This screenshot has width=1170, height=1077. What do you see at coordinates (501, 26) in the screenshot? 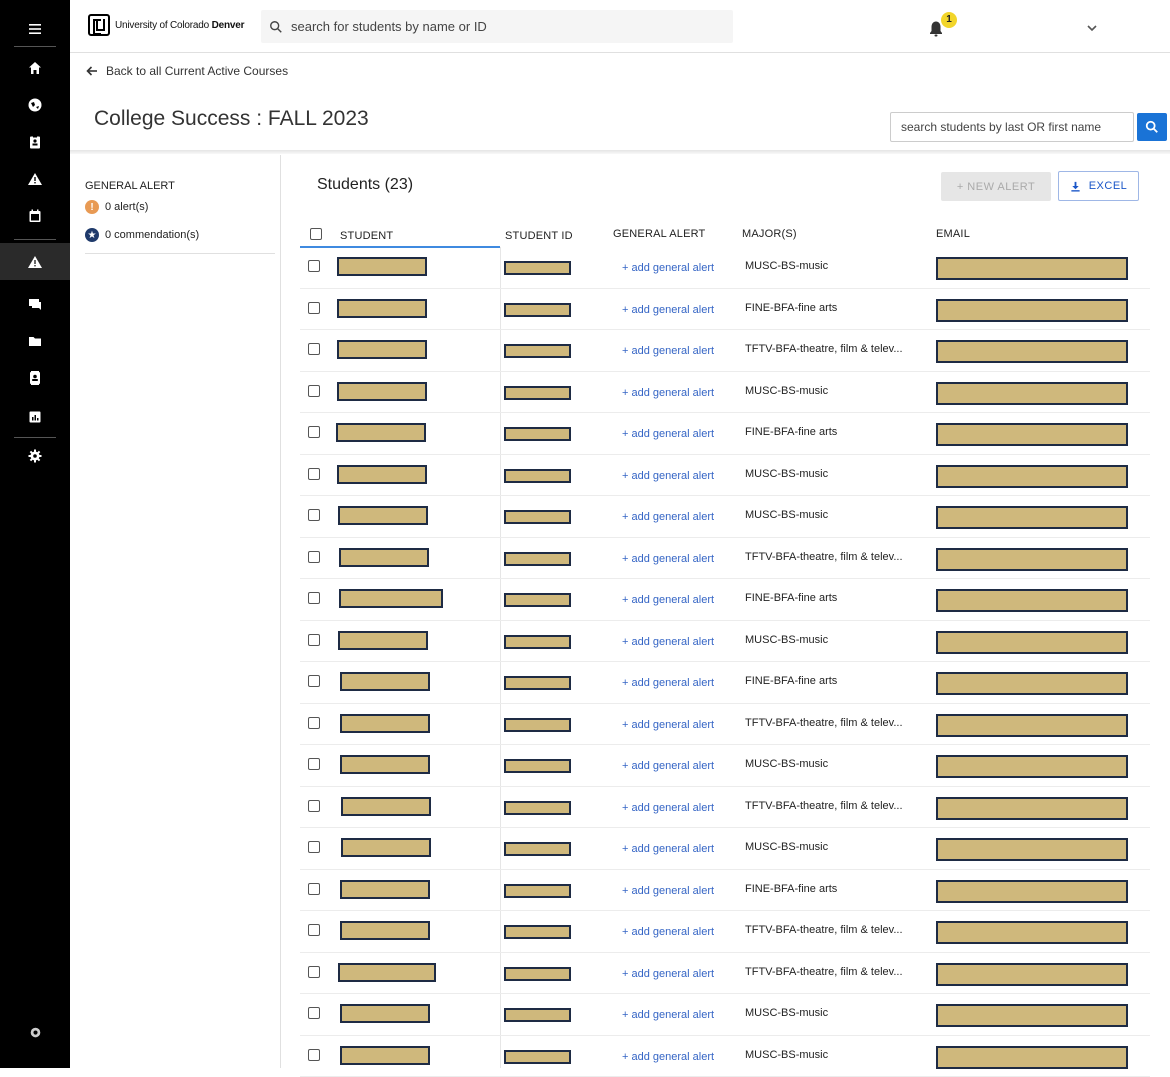
I see `student-search-input` at bounding box center [501, 26].